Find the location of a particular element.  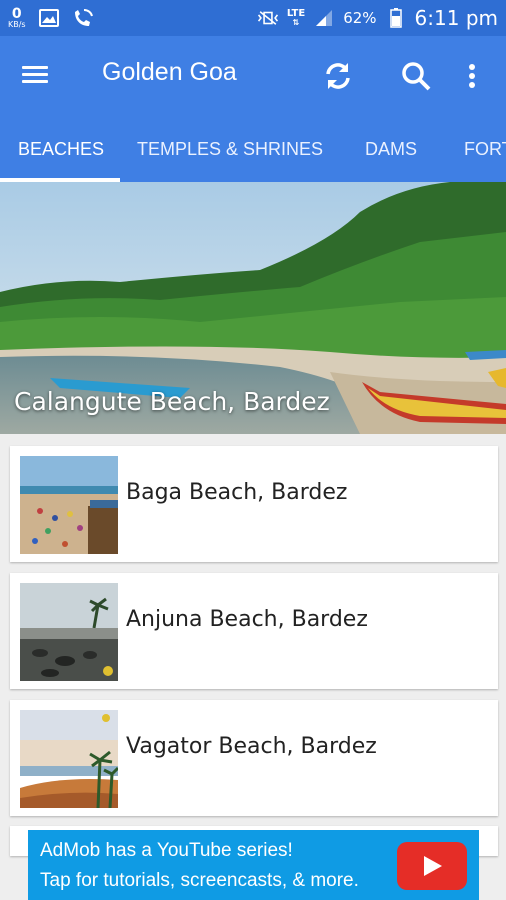

list-item: Vagator Beach, Bardez is located at coordinates (254, 758).